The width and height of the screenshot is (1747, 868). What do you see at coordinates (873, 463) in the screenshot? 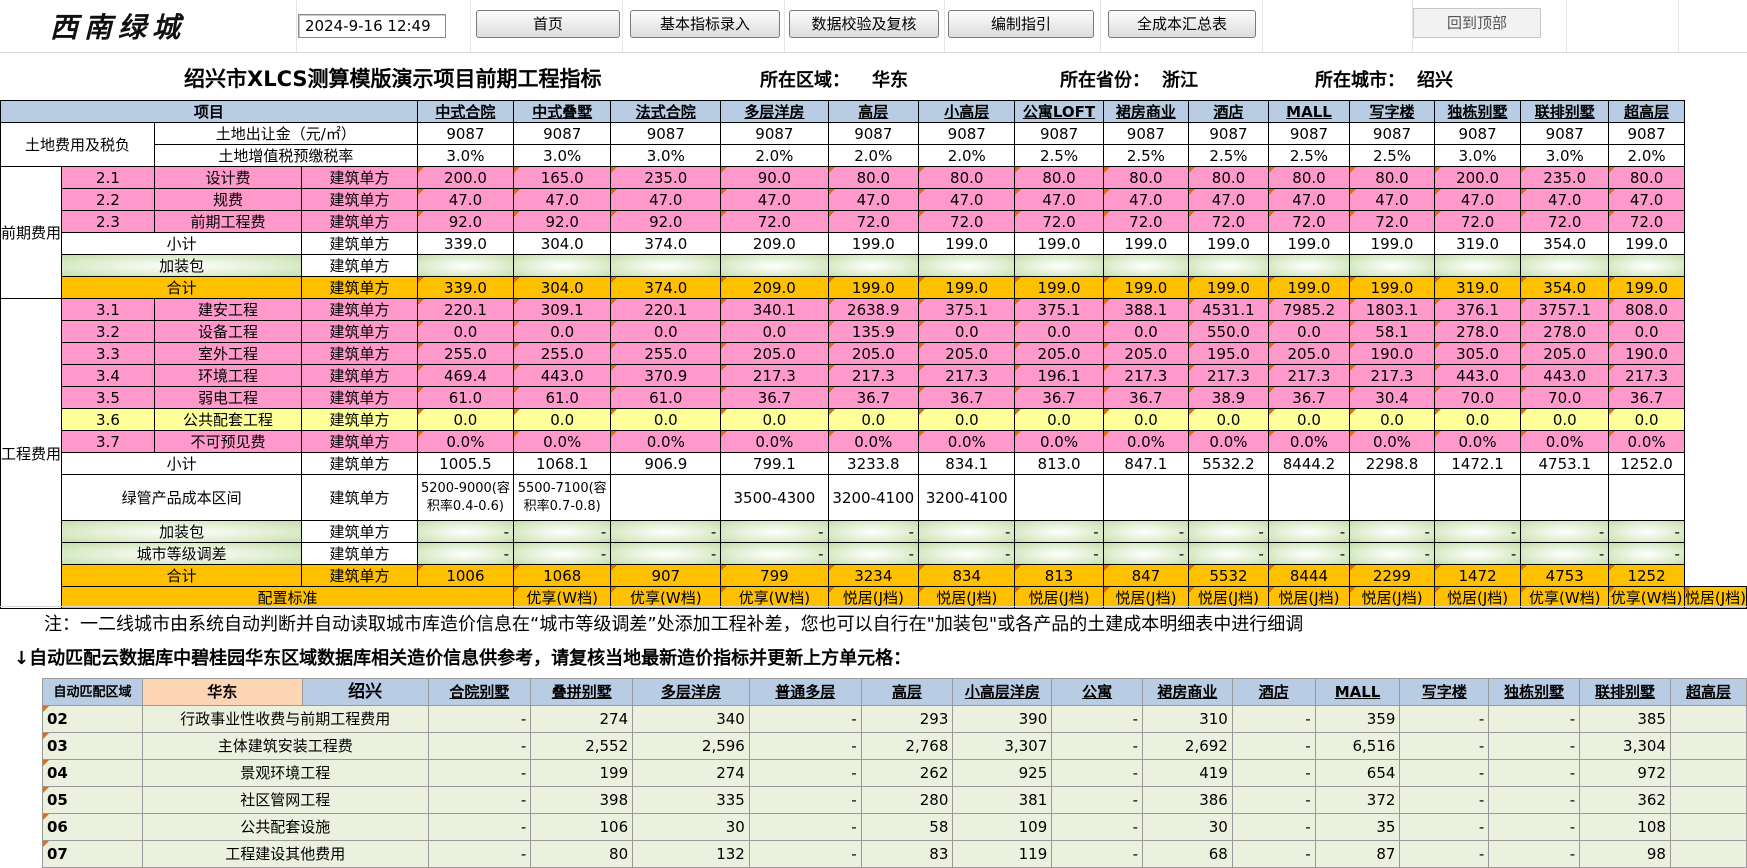
I see `value-cell: 3233.8` at bounding box center [873, 463].